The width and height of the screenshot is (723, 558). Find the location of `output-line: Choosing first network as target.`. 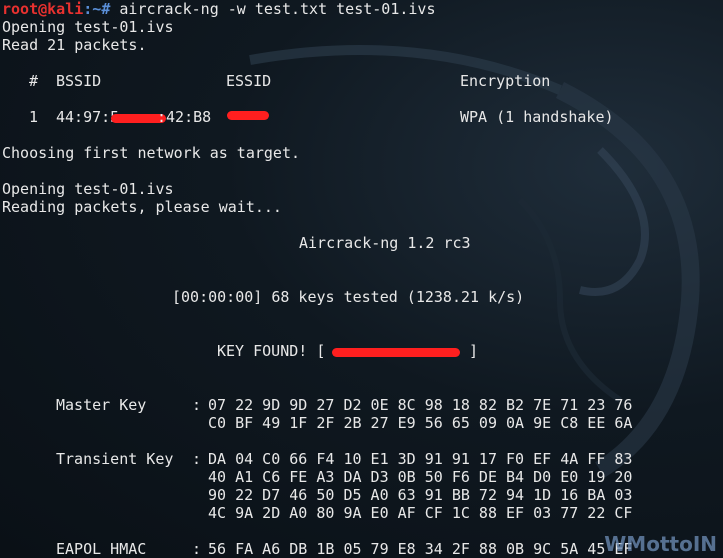

output-line: Choosing first network as target. is located at coordinates (151, 153).